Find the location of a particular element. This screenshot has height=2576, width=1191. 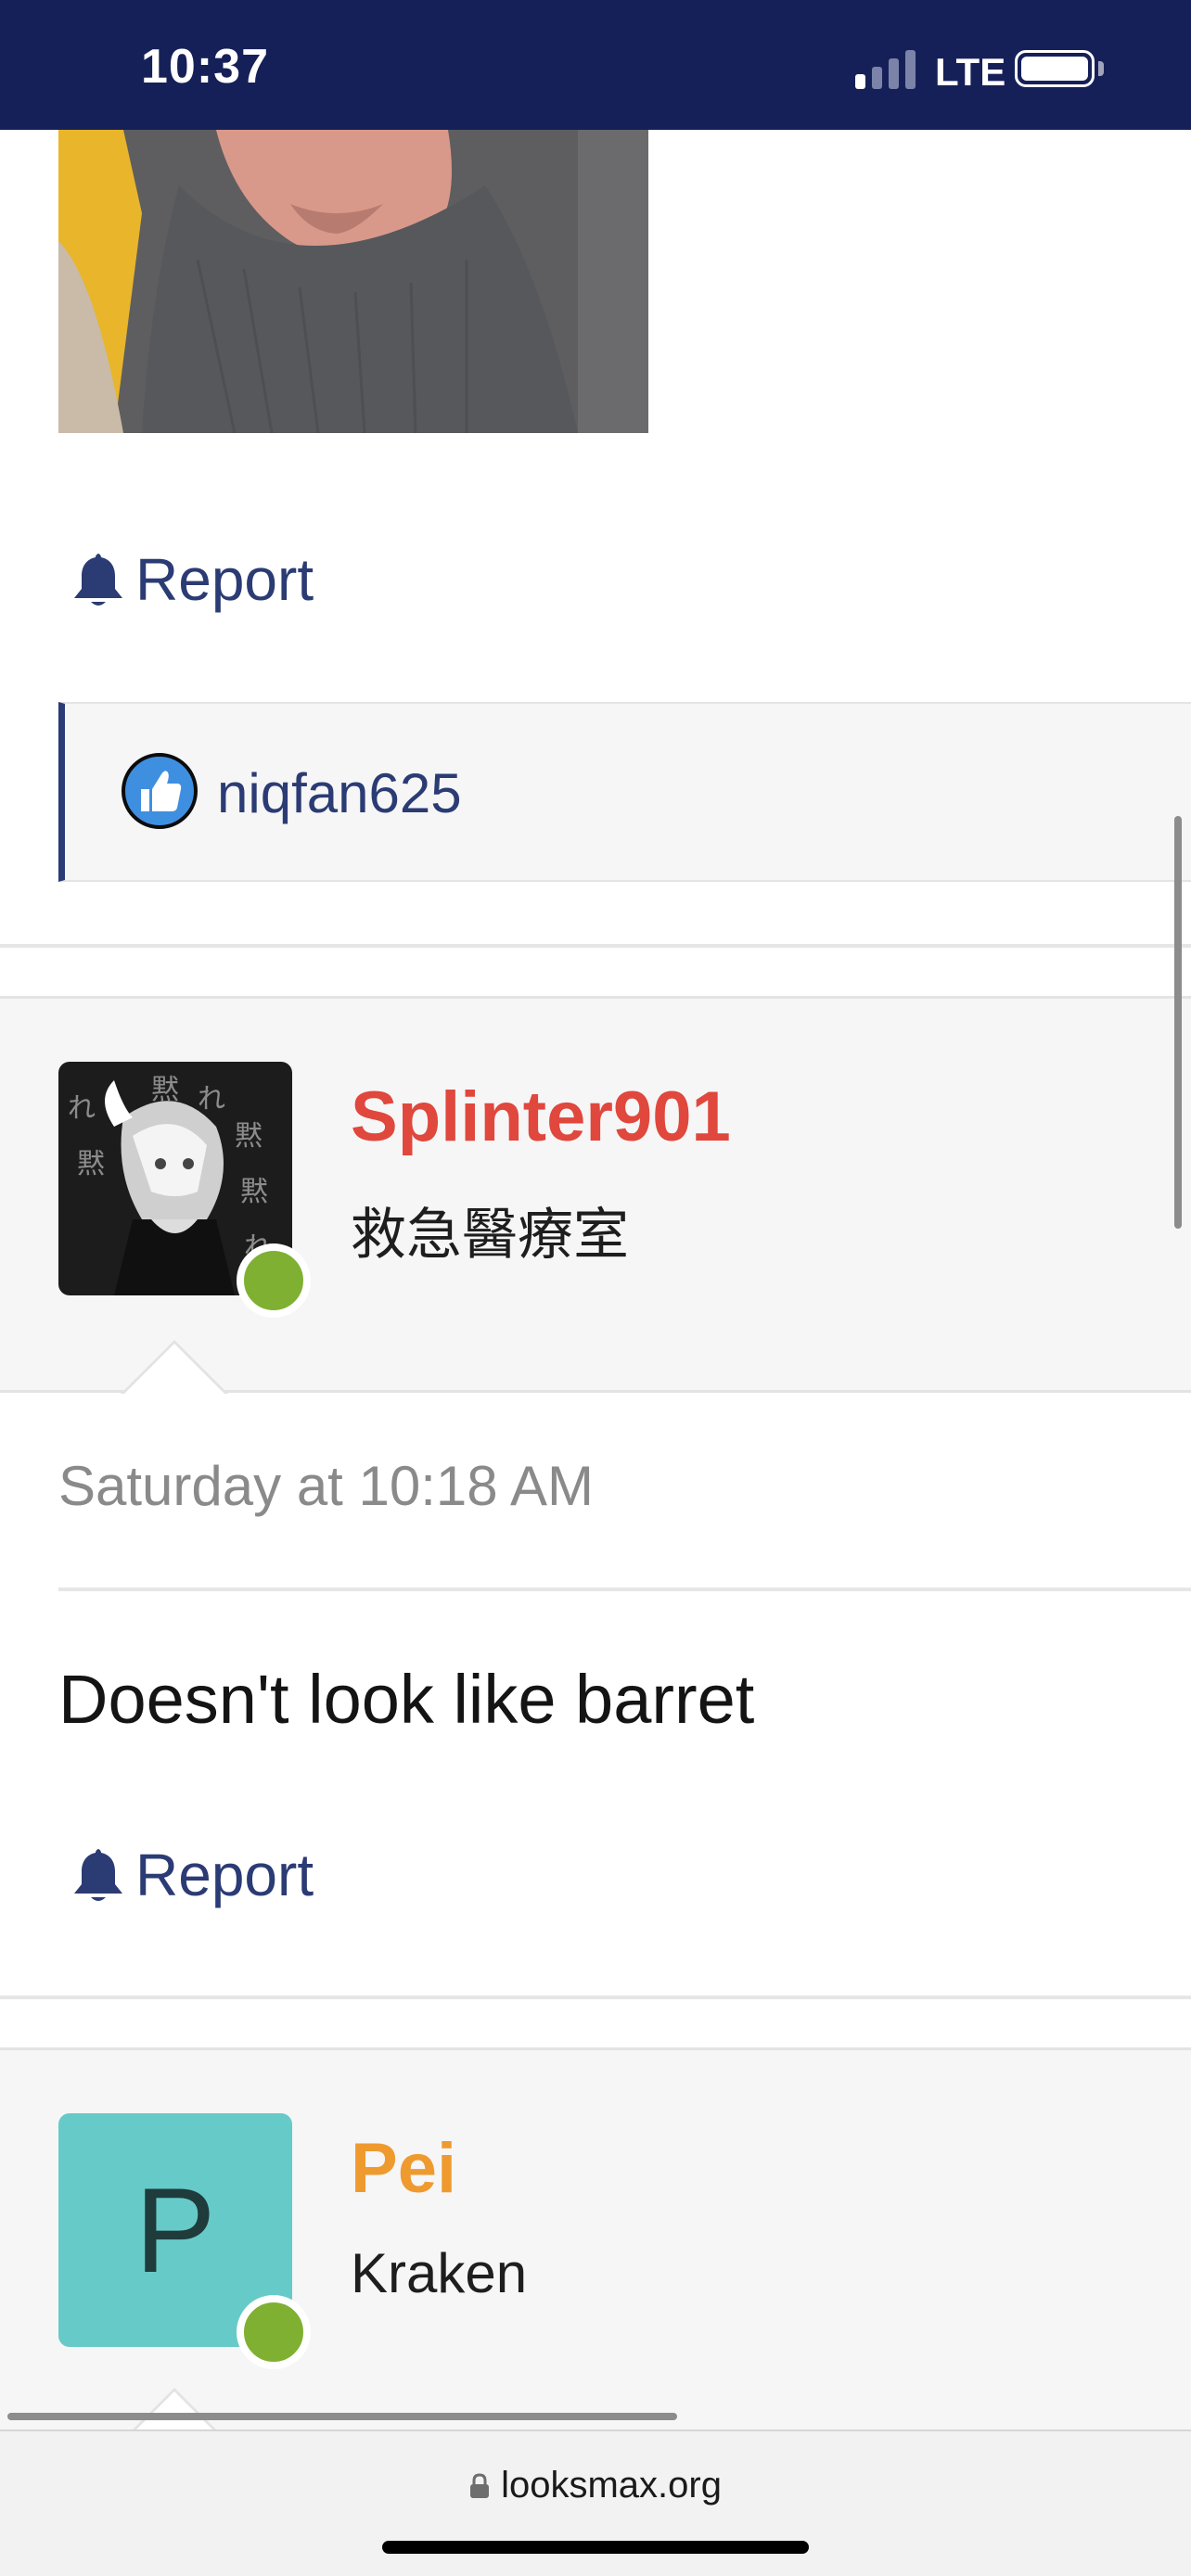

home-indicator is located at coordinates (595, 2547).